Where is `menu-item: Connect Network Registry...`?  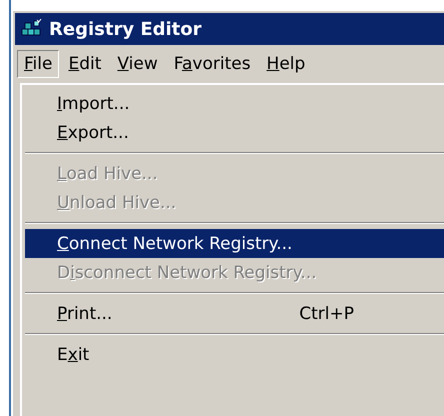 menu-item: Connect Network Registry... is located at coordinates (234, 243).